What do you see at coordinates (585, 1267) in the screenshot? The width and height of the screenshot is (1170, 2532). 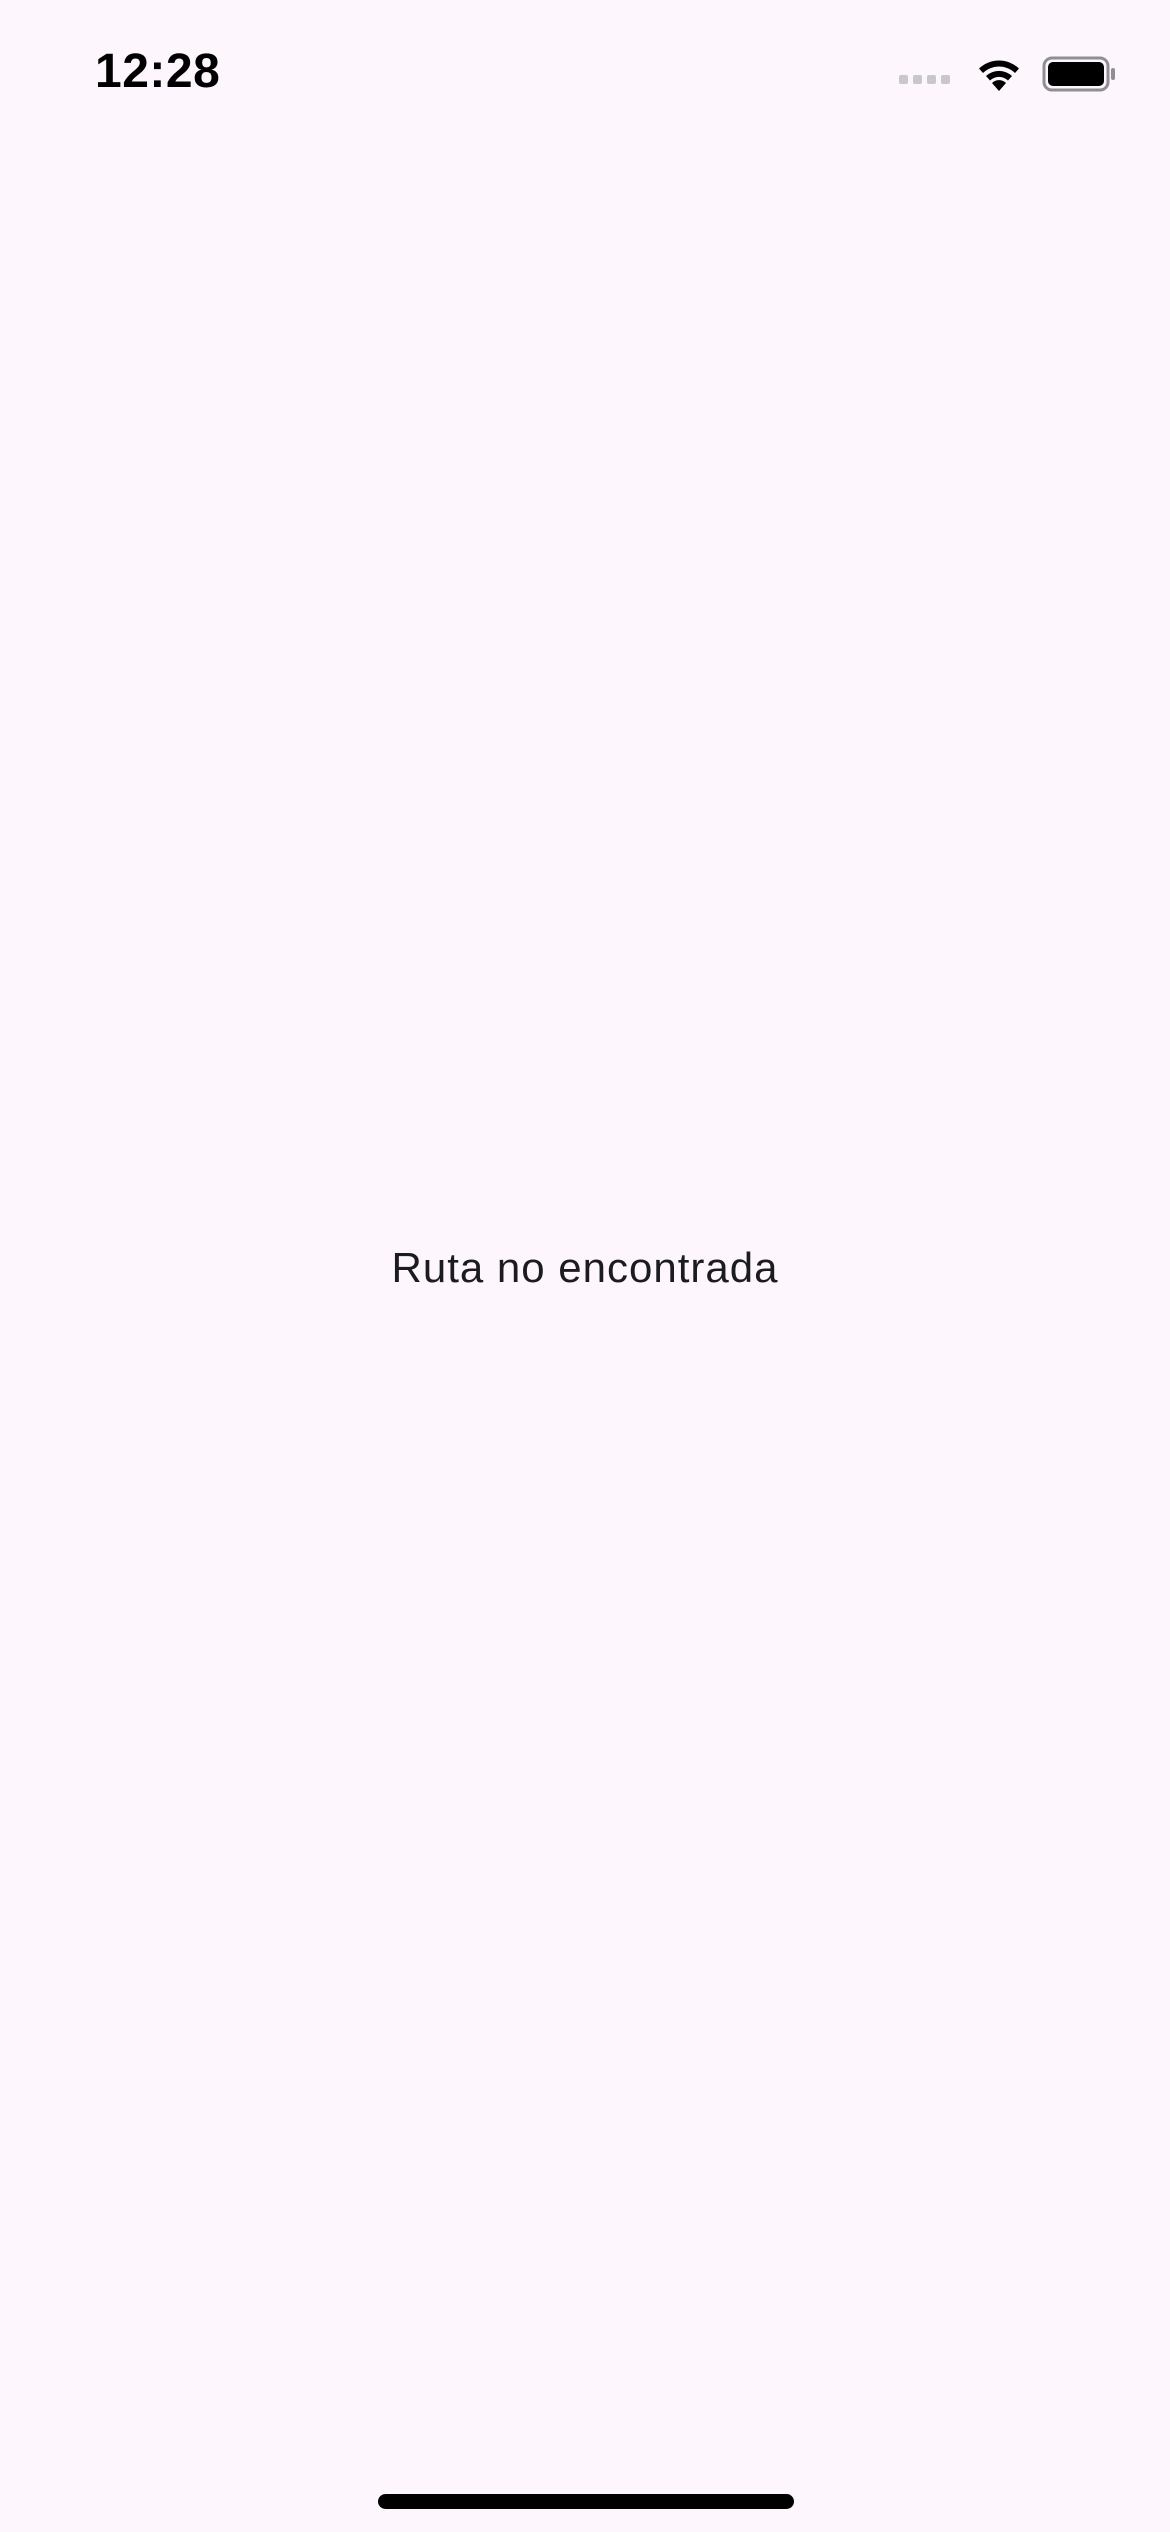 I see `route-not-found-message: Ruta no encontrada` at bounding box center [585, 1267].